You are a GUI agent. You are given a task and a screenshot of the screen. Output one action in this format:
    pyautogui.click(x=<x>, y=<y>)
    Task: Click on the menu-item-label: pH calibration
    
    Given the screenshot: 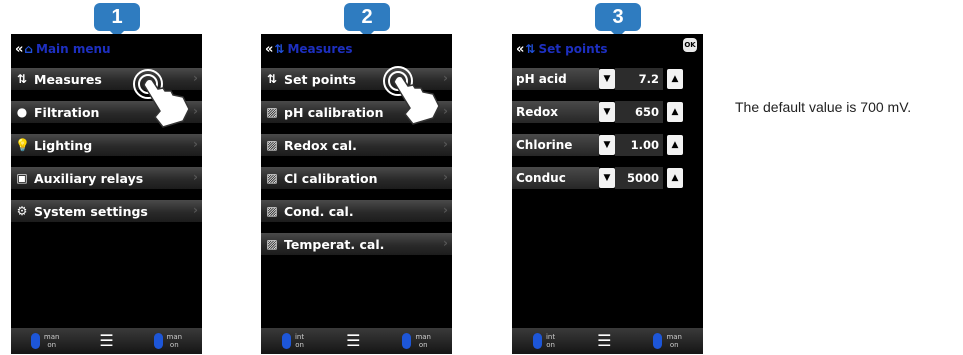 What is the action you would take?
    pyautogui.click(x=334, y=112)
    